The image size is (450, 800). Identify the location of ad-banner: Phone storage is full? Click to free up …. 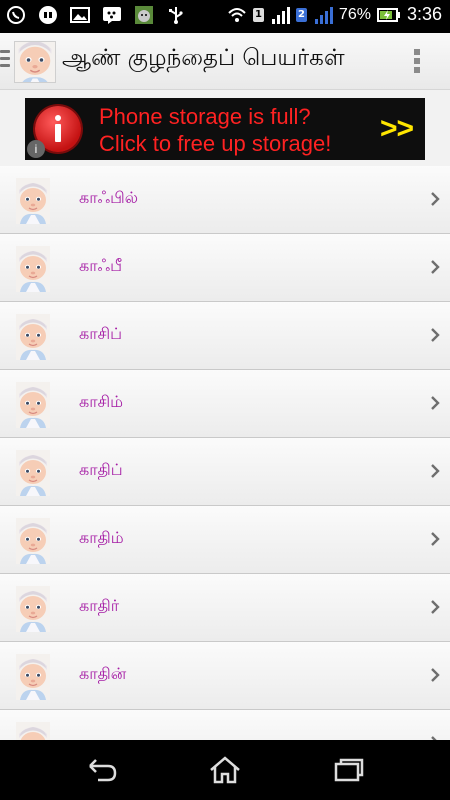
(225, 129).